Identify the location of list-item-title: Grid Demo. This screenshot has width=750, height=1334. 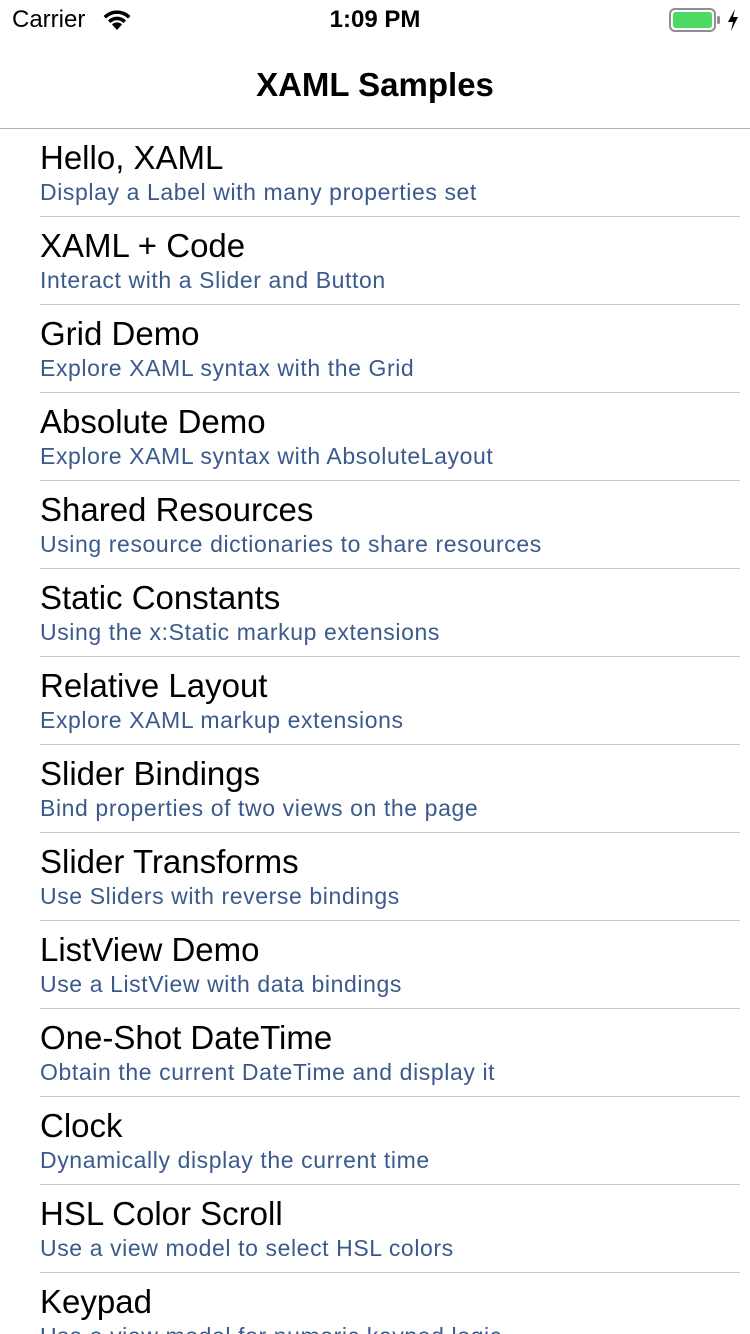
(120, 333).